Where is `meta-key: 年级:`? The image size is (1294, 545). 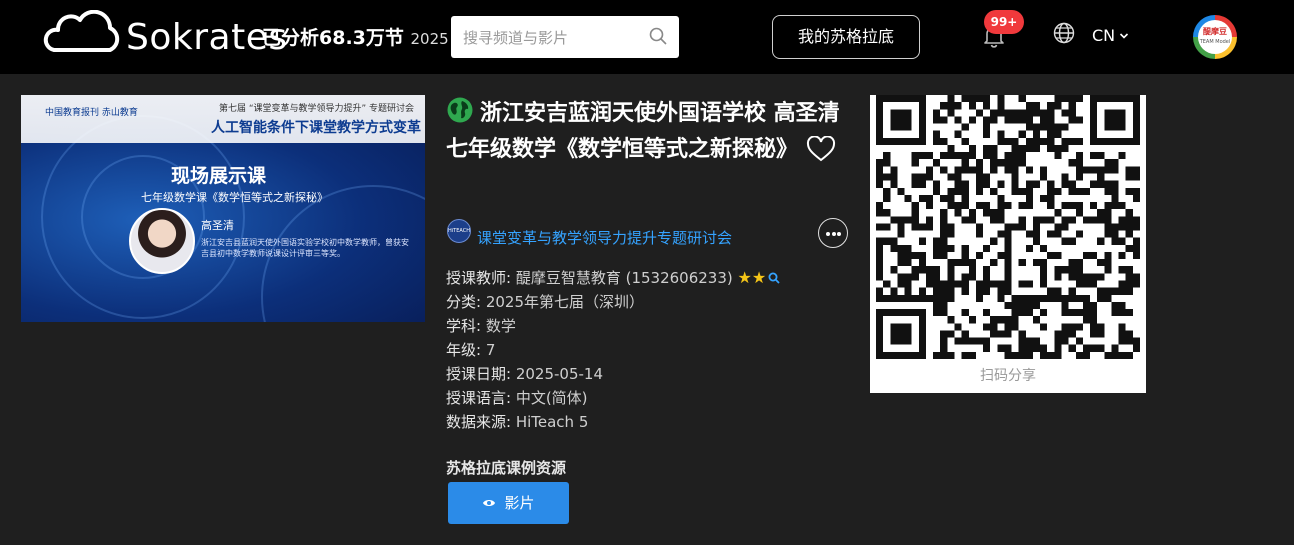 meta-key: 年级: is located at coordinates (466, 350).